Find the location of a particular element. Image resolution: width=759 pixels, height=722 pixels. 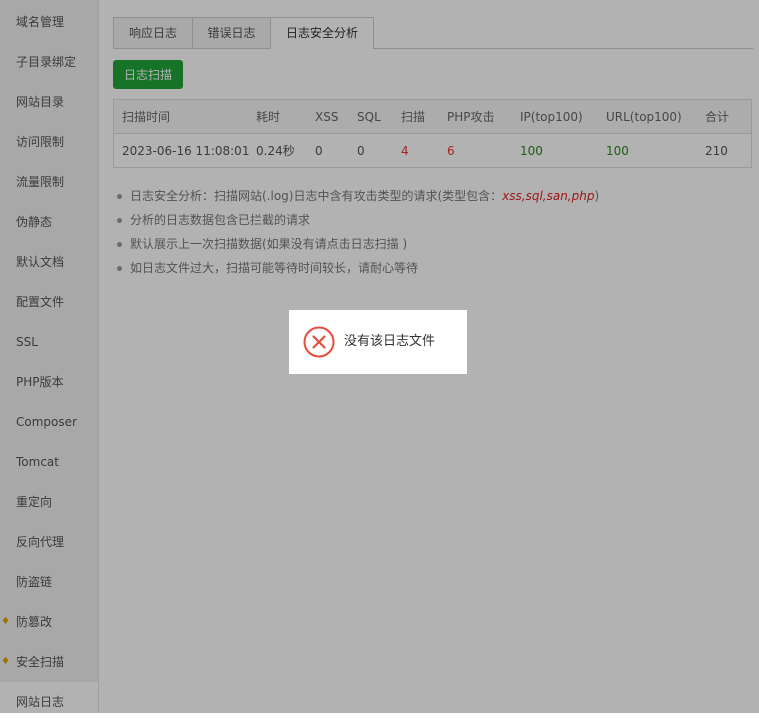

error-toast: 没有该日志文件 is located at coordinates (378, 342).